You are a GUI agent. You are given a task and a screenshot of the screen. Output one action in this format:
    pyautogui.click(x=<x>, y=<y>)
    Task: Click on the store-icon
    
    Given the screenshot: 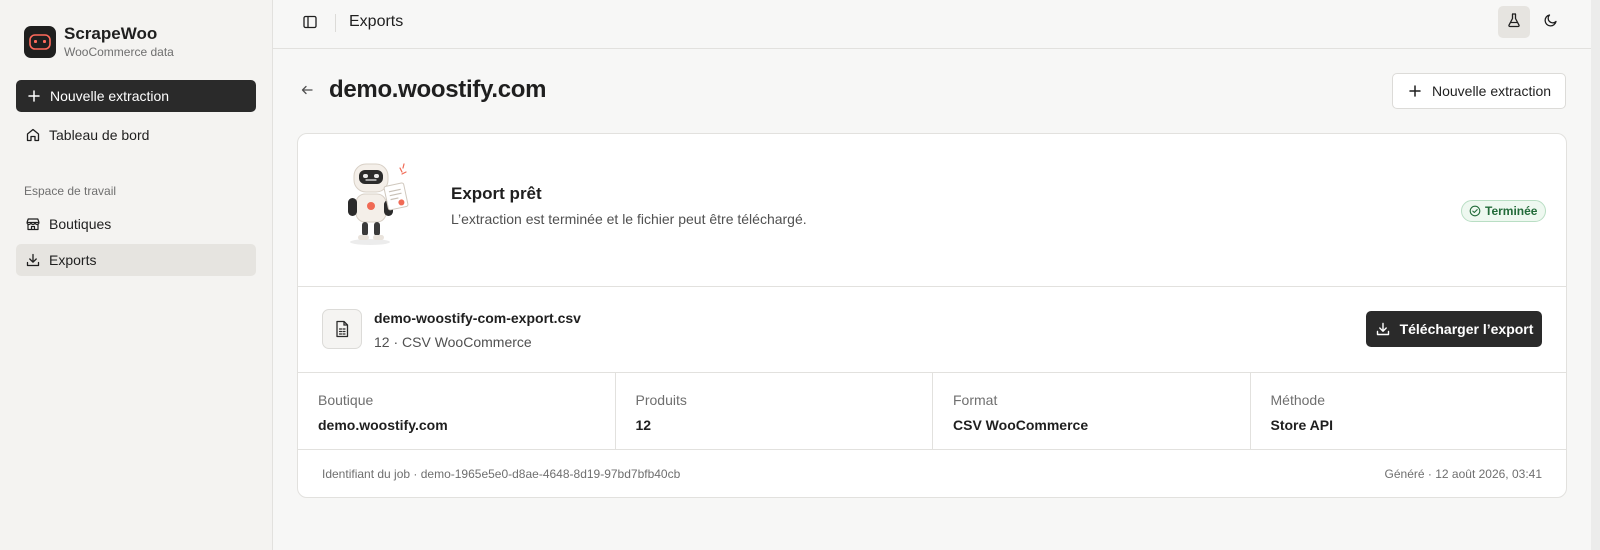 What is the action you would take?
    pyautogui.click(x=33, y=224)
    